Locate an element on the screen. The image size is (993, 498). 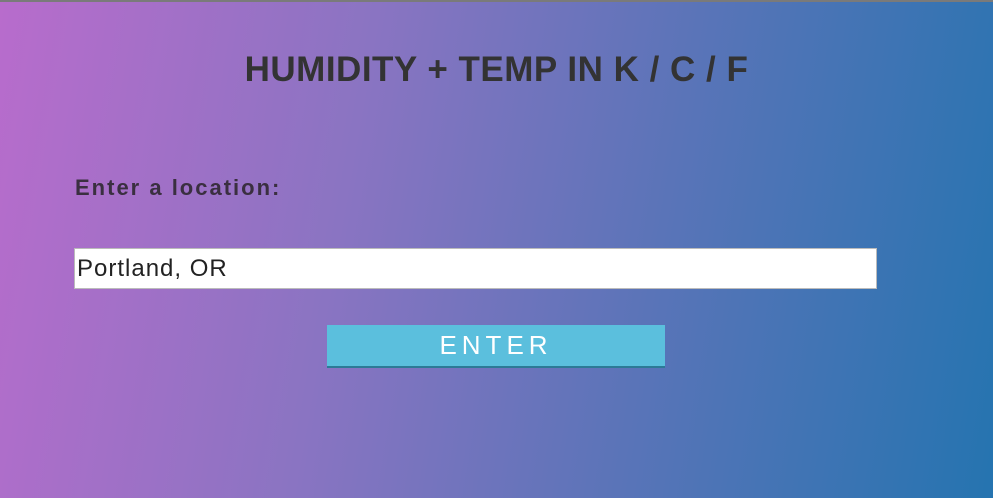
location-input is located at coordinates (475, 268).